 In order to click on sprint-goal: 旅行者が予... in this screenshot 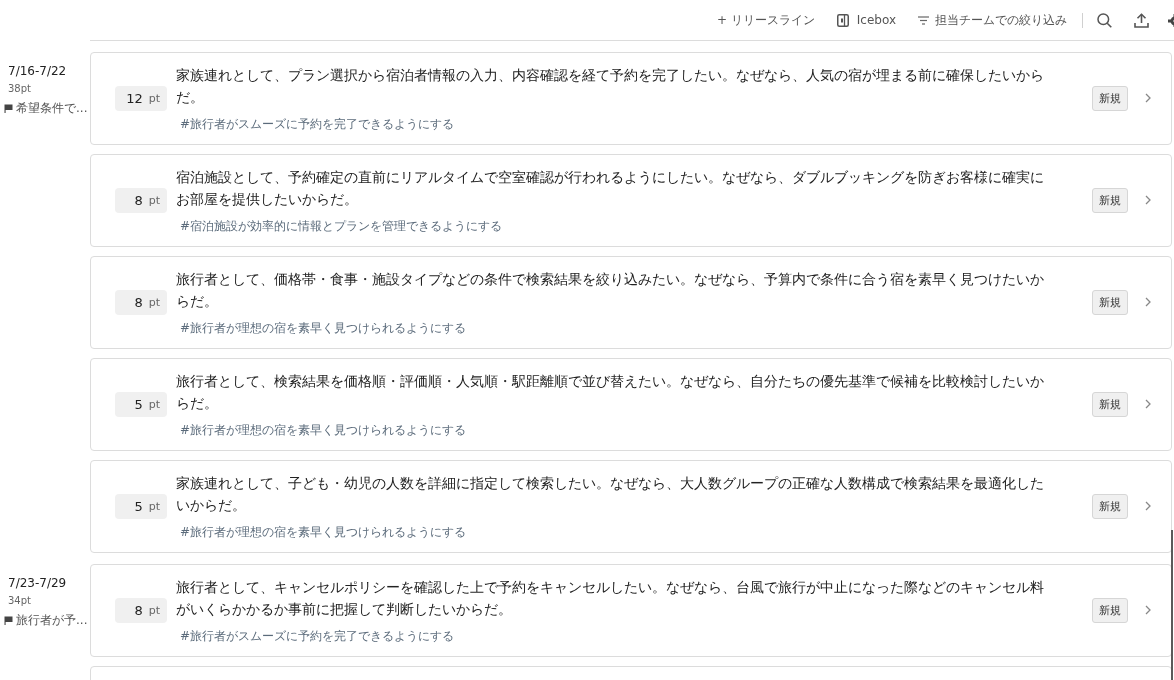, I will do `click(52, 620)`.